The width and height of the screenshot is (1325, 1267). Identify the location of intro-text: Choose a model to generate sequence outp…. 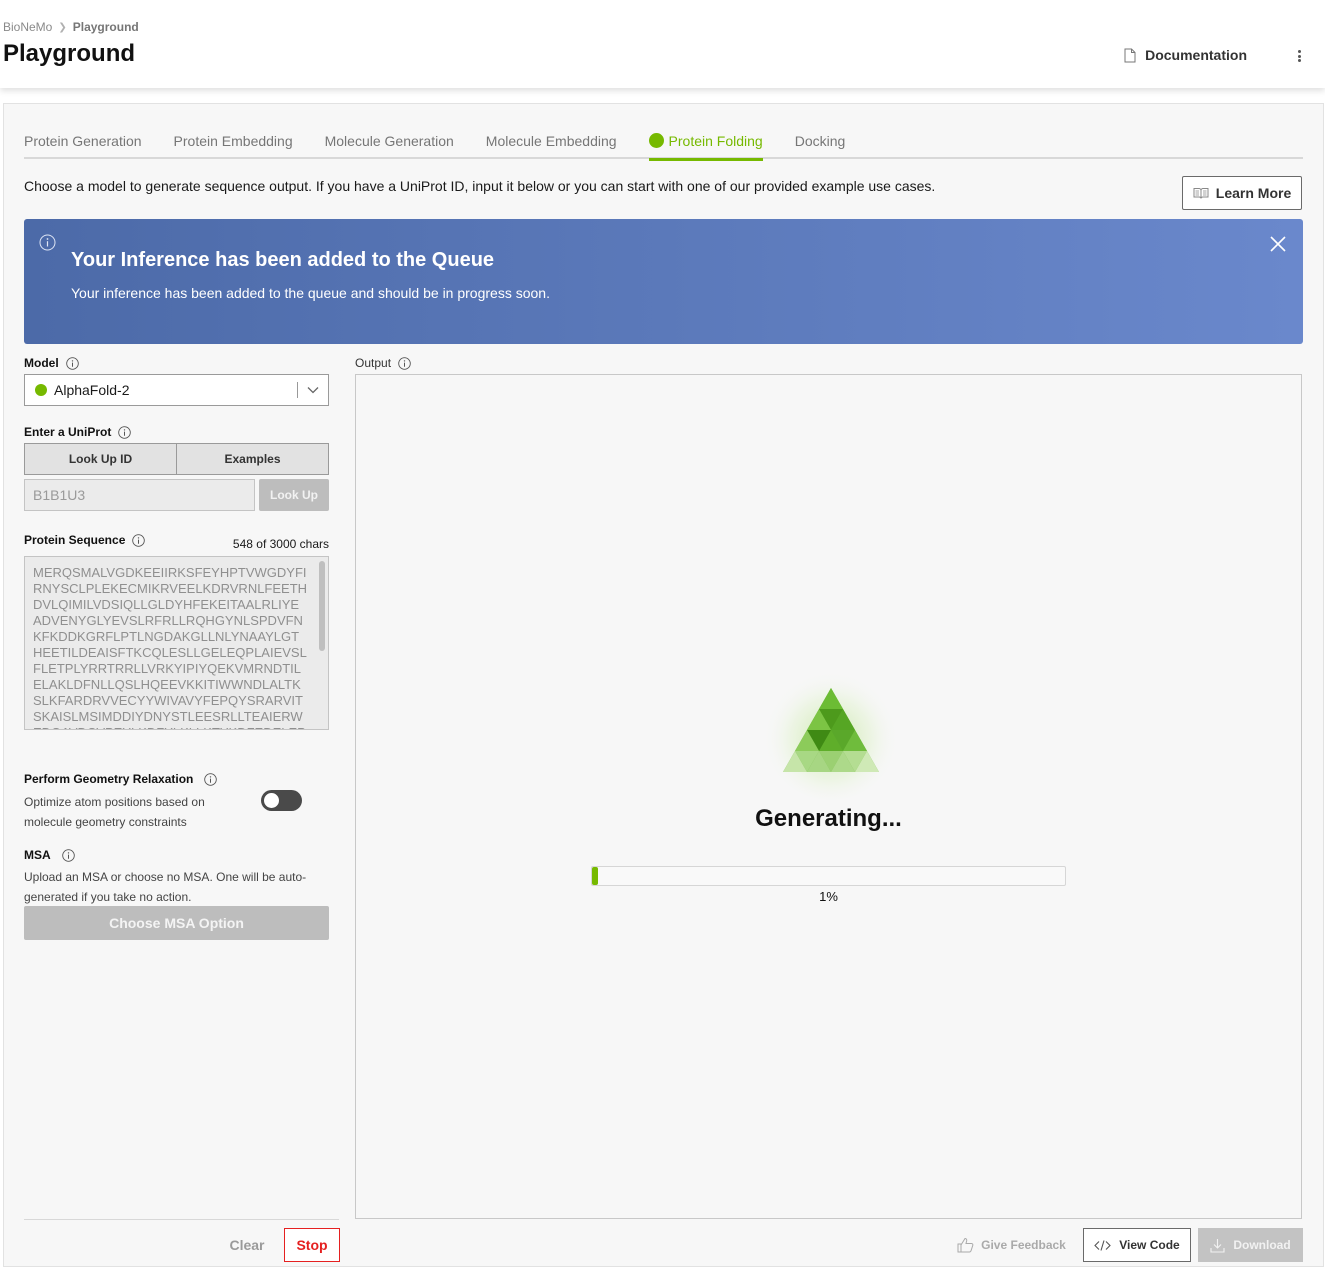
(480, 186).